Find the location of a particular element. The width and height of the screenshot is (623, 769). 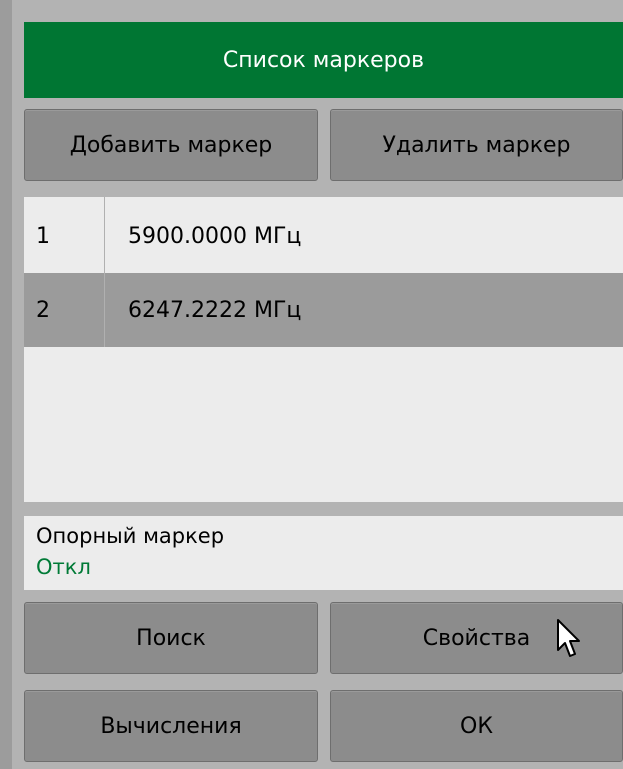

dialog-title-text: Список маркеров is located at coordinates (323, 60).